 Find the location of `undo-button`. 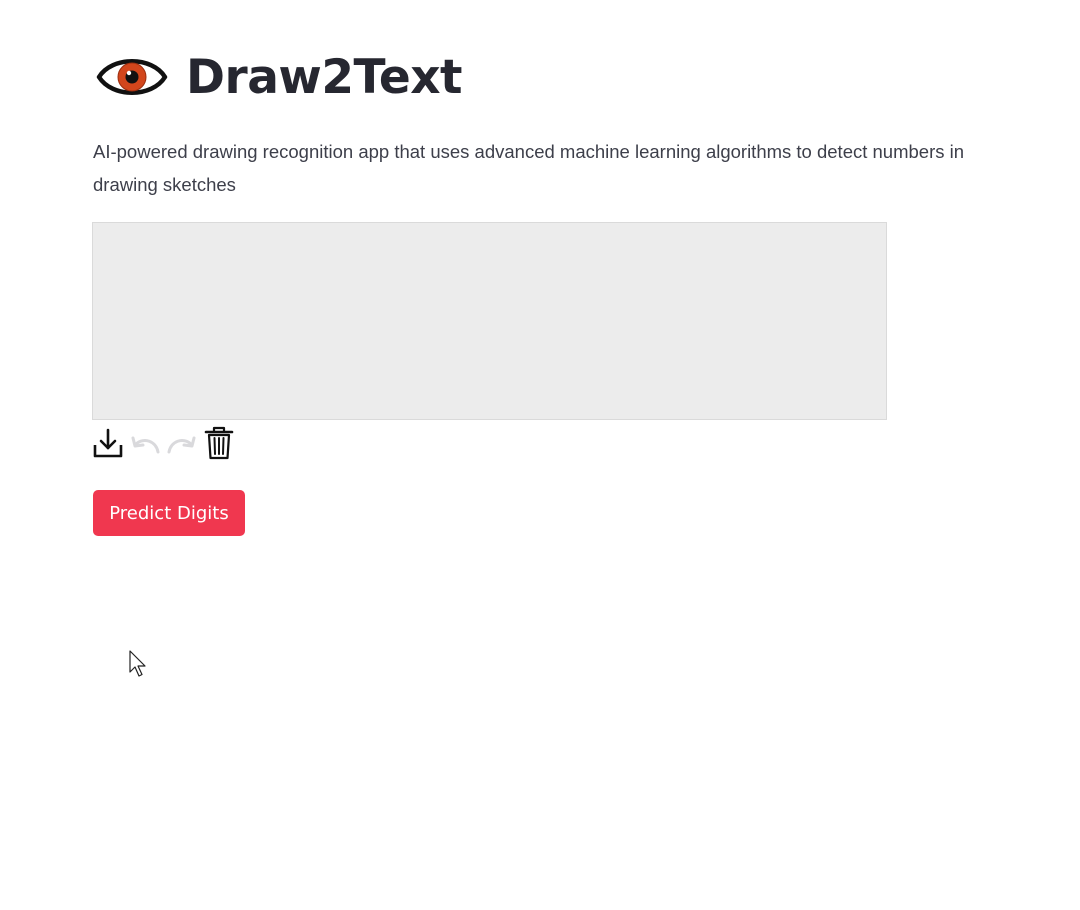

undo-button is located at coordinates (145, 443).